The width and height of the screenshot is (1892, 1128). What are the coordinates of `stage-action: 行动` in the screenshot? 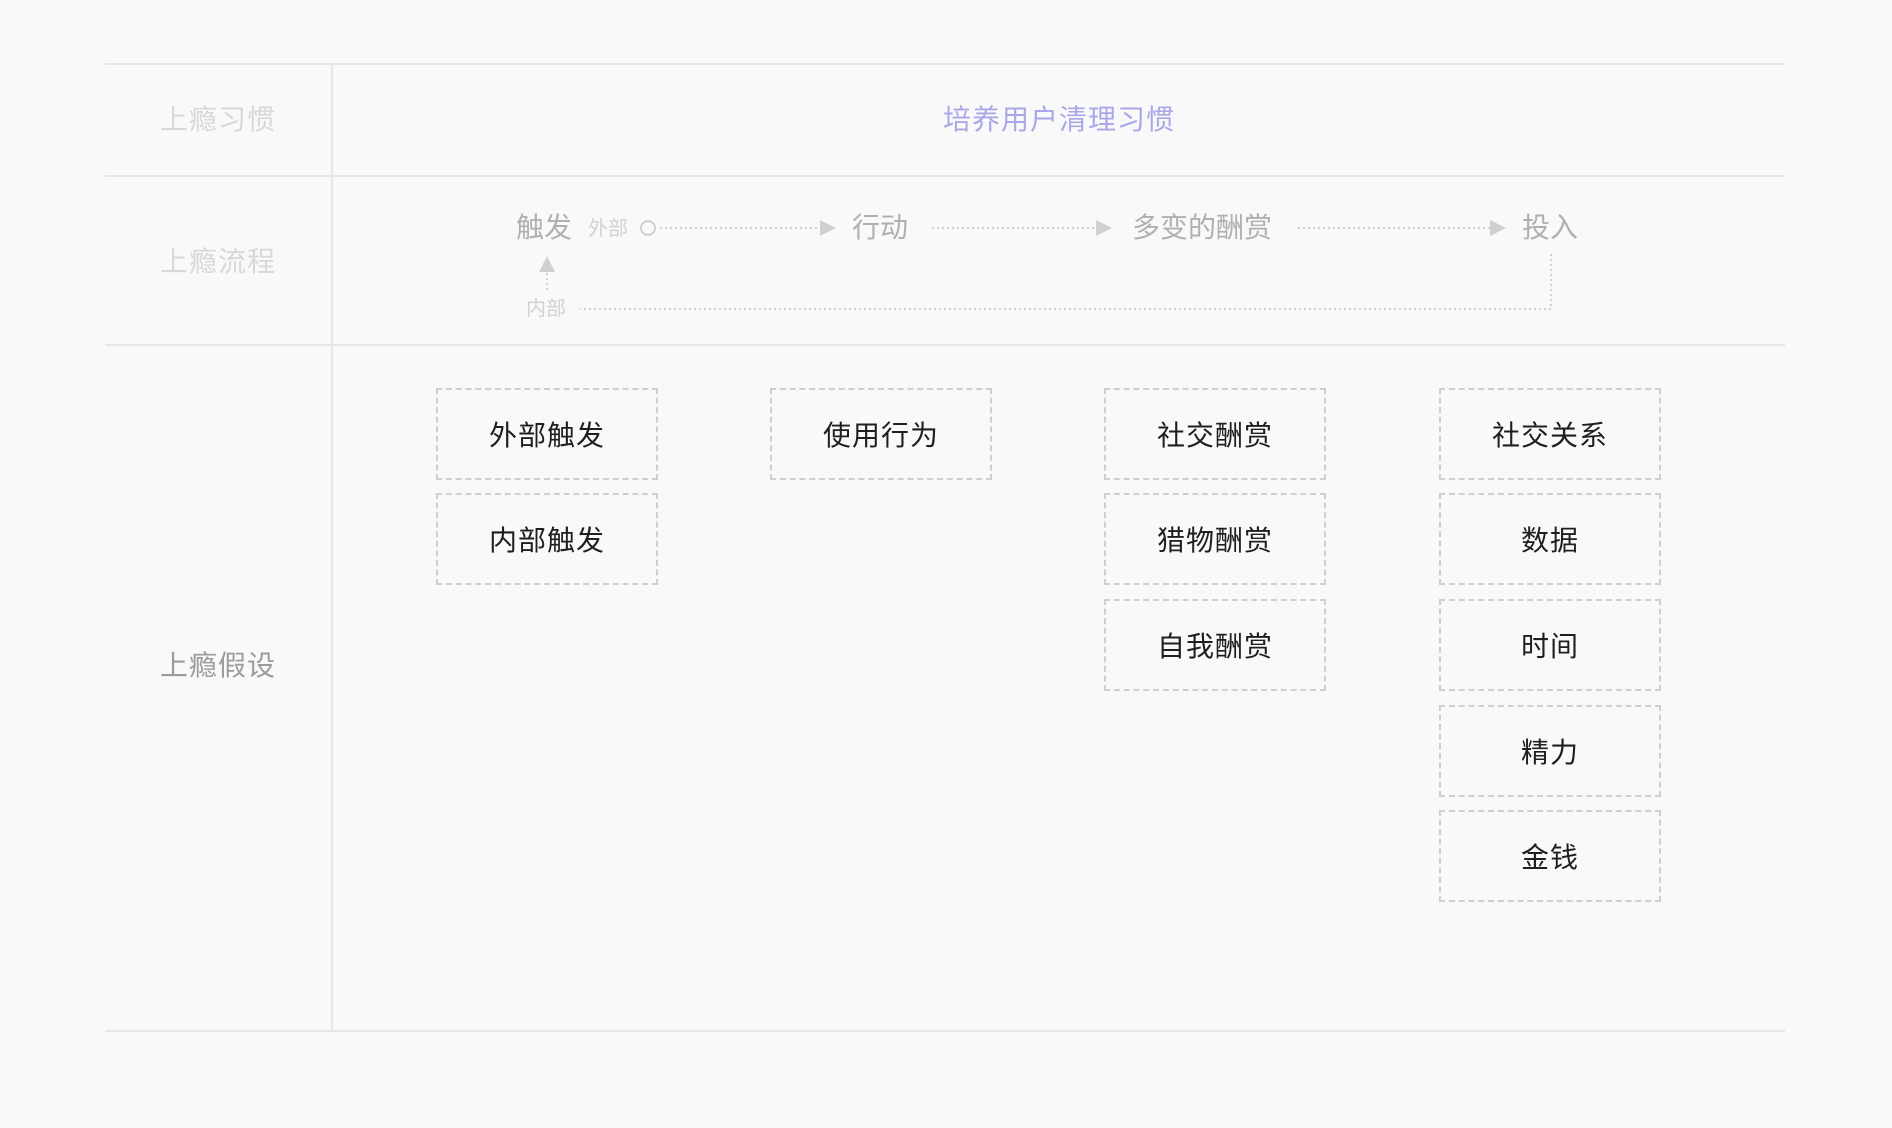 It's located at (880, 227).